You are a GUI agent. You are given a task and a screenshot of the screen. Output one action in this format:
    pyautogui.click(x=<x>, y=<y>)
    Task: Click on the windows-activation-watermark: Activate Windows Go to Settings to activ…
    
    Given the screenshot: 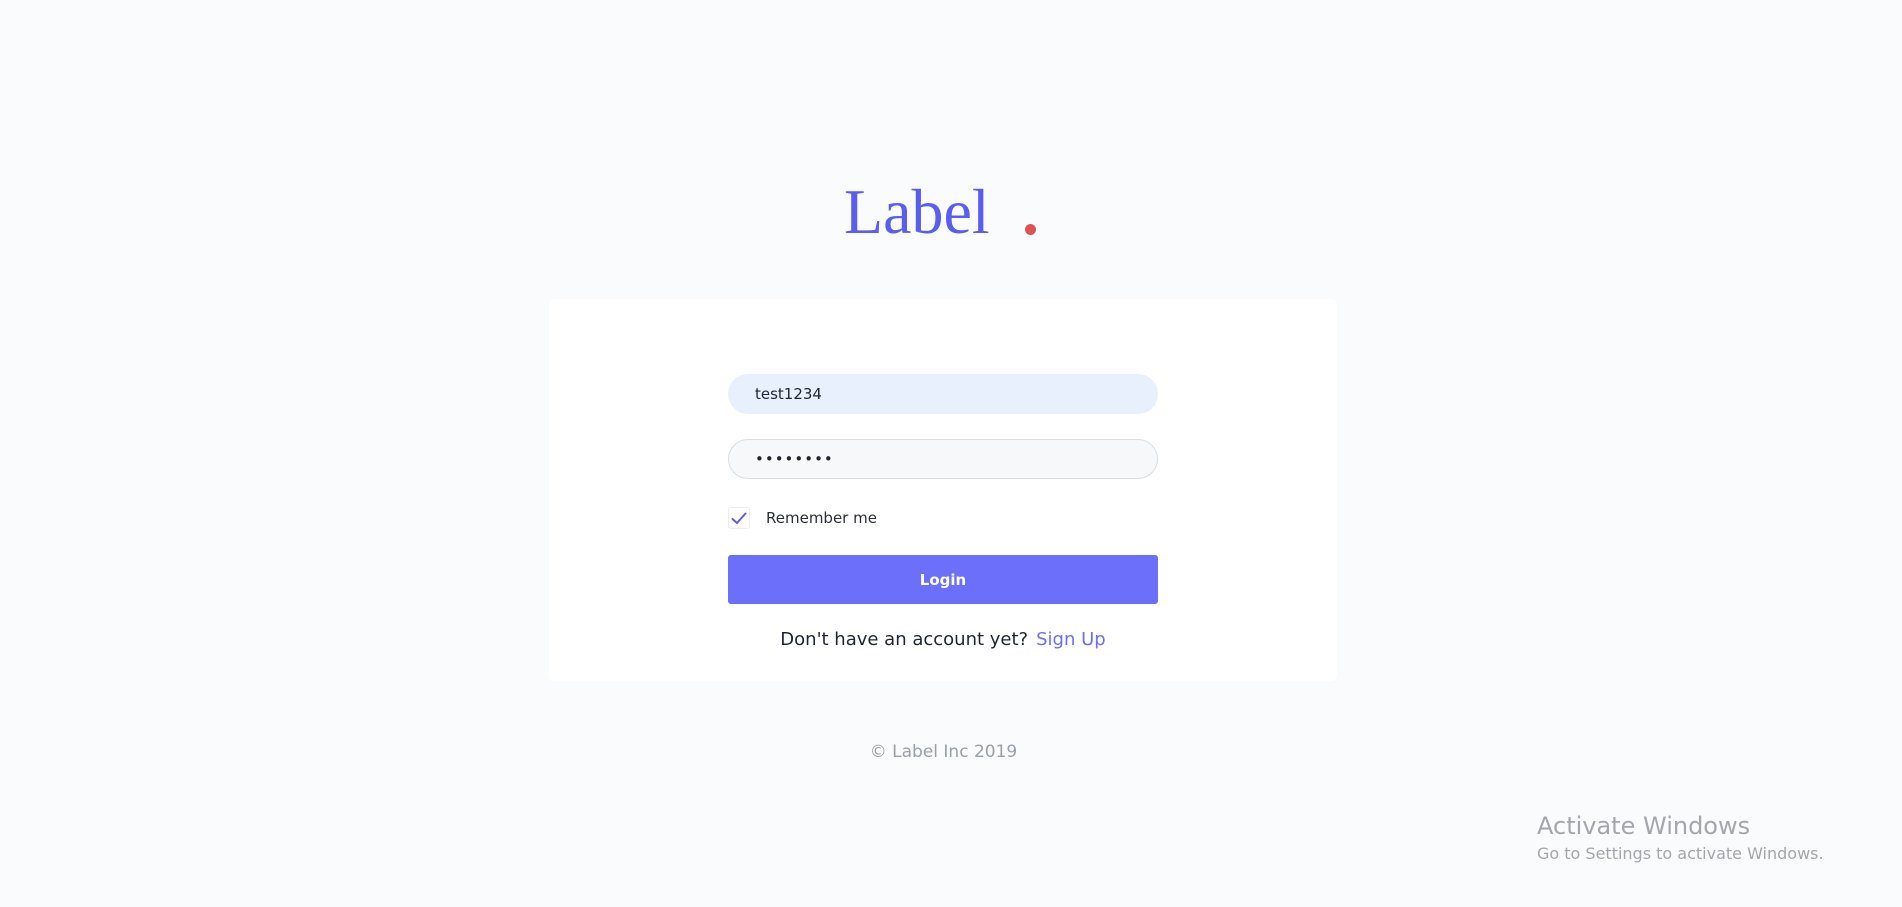 What is the action you would take?
    pyautogui.click(x=1680, y=838)
    